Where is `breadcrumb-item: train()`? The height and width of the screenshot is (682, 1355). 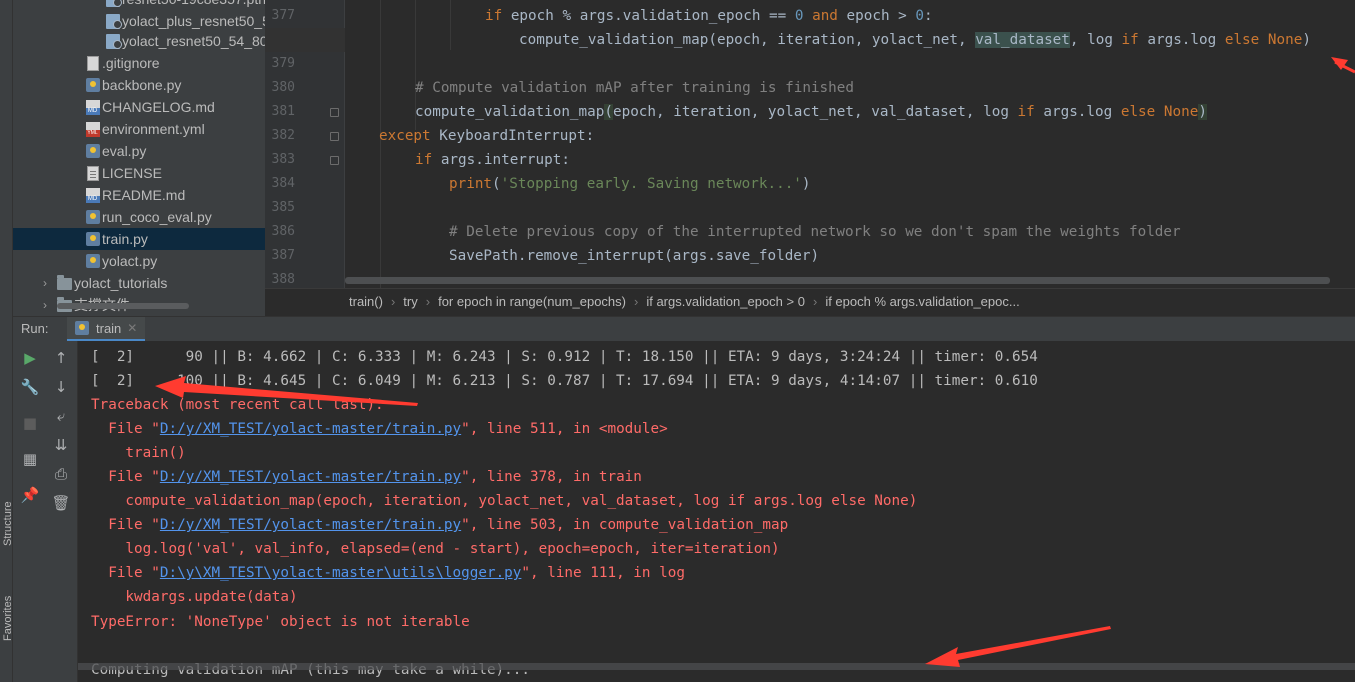 breadcrumb-item: train() is located at coordinates (366, 301).